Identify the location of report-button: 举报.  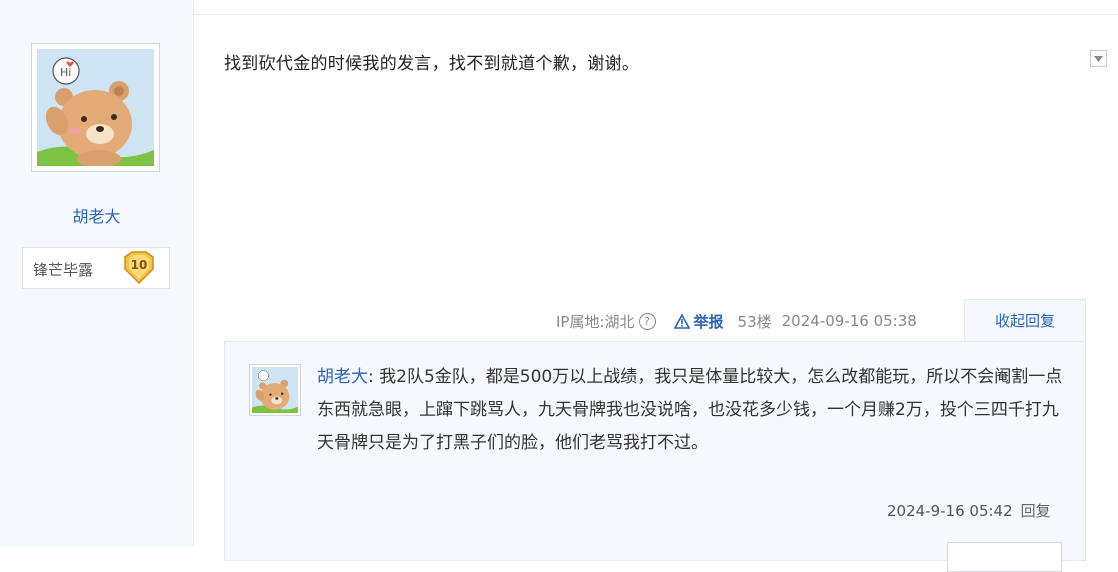
(698, 321).